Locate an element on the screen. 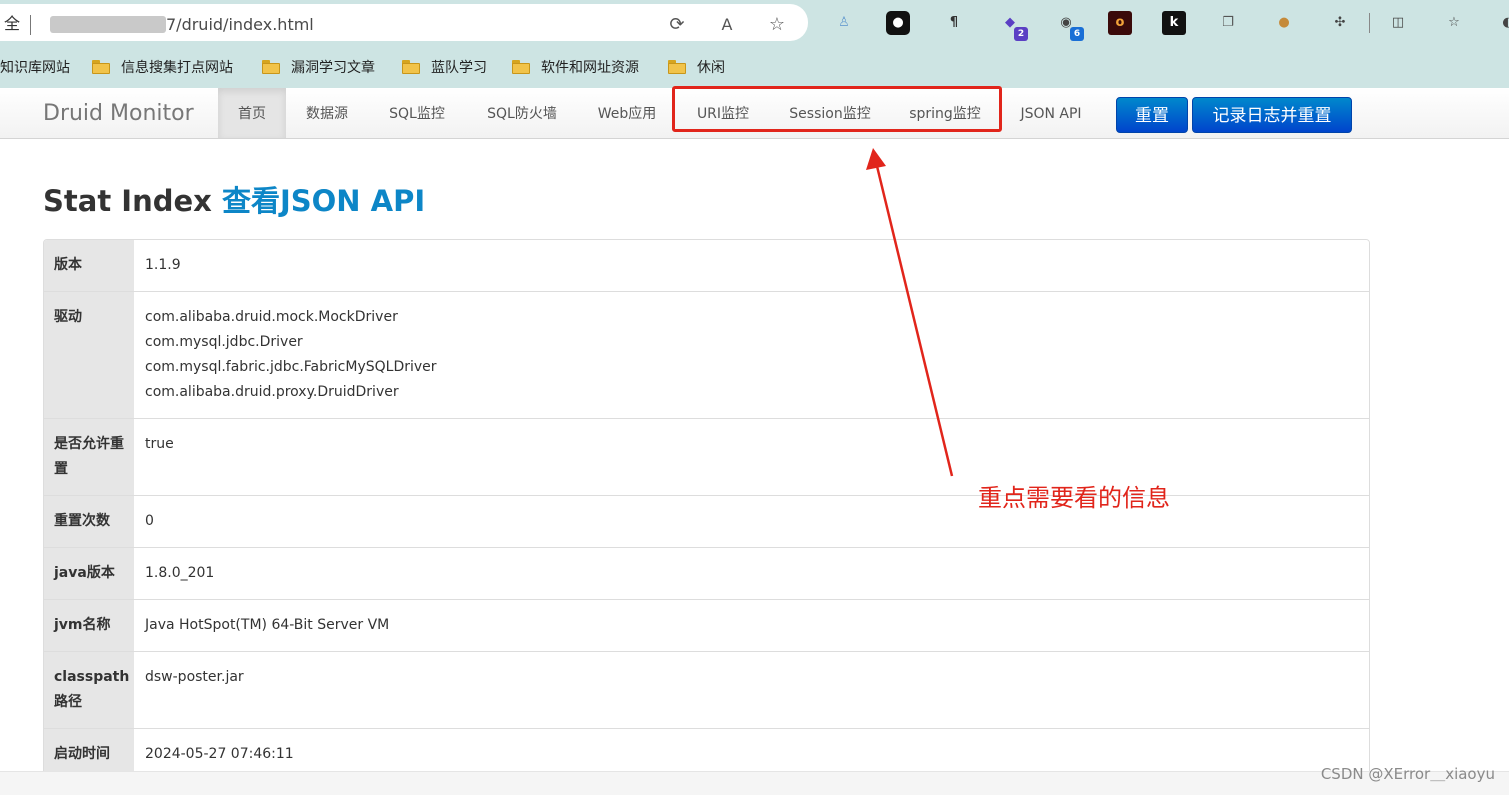  nav-json-api: JSON API is located at coordinates (1051, 113).